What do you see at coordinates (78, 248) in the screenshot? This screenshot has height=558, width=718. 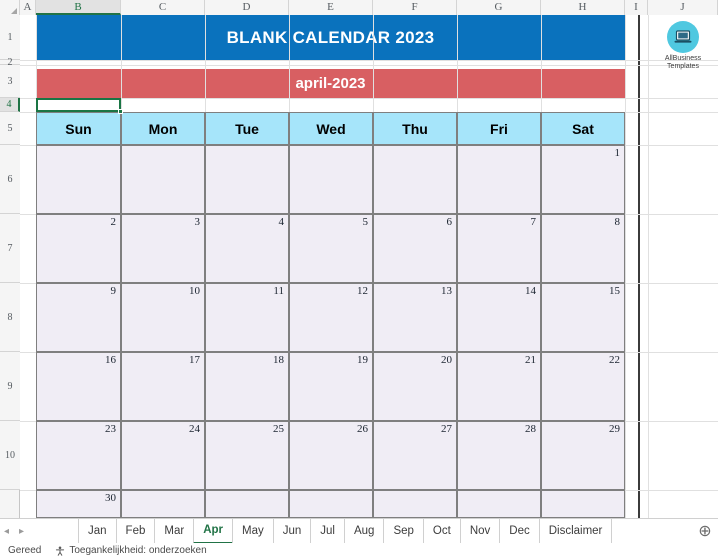 I see `day-cell-2: 2` at bounding box center [78, 248].